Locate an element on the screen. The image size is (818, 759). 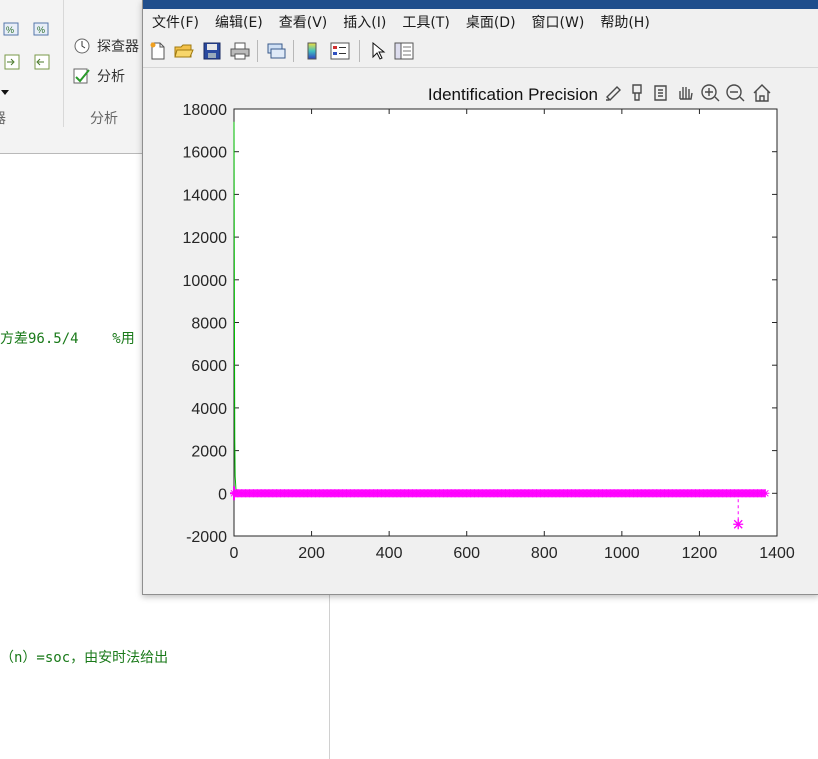
analyze-label: 分析 is located at coordinates (111, 76).